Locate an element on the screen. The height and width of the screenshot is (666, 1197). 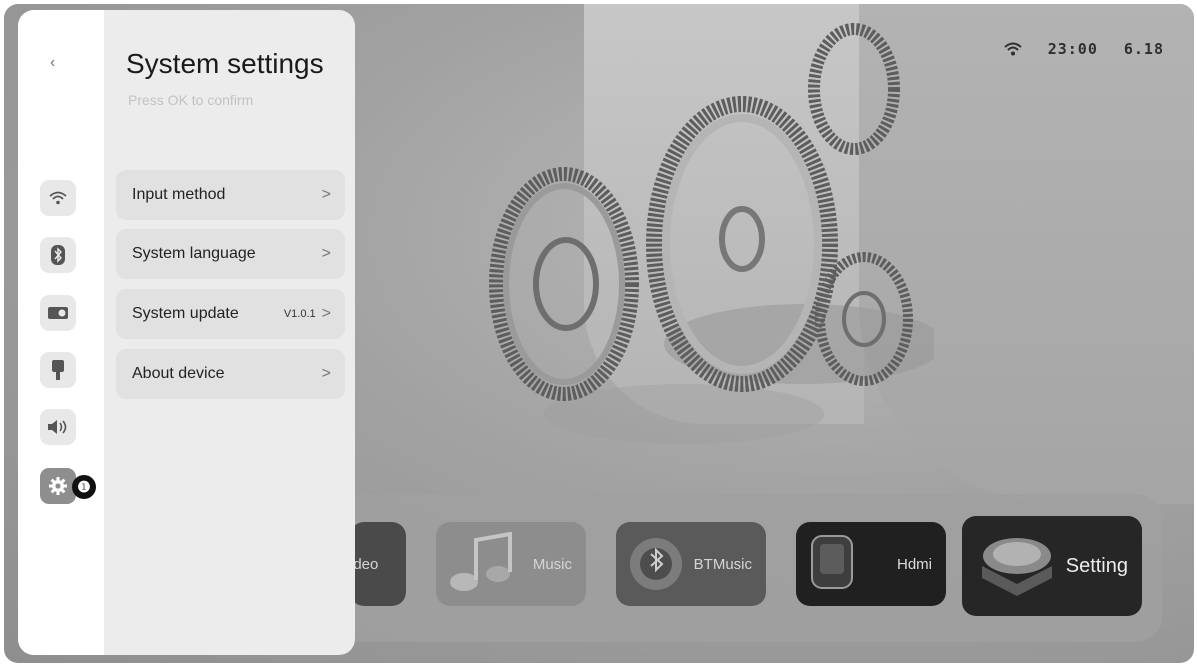
callout-number-badge: ❶ is located at coordinates (84, 487).